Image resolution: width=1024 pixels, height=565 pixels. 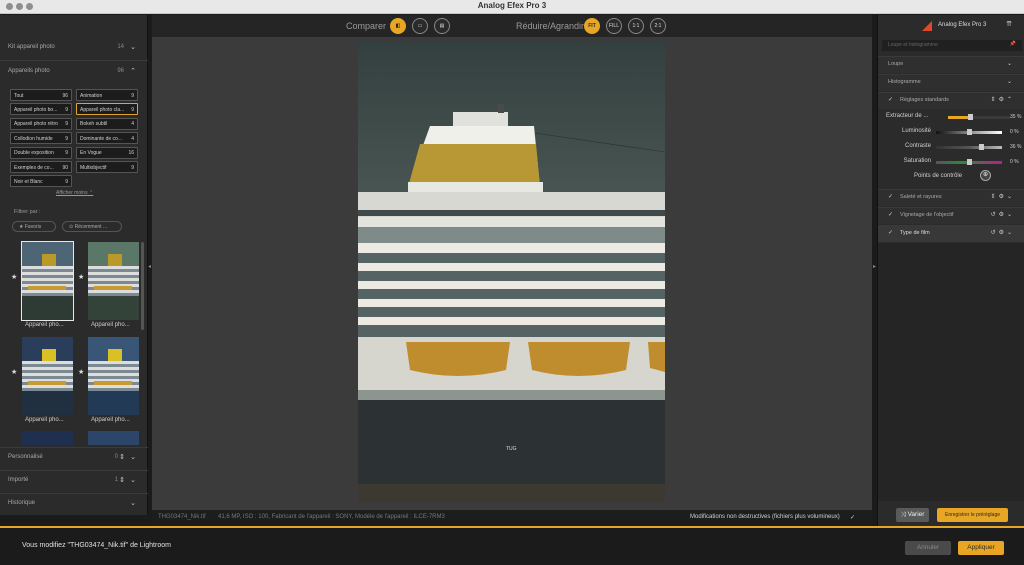 What do you see at coordinates (928, 548) in the screenshot?
I see `cancel-button: Annuler` at bounding box center [928, 548].